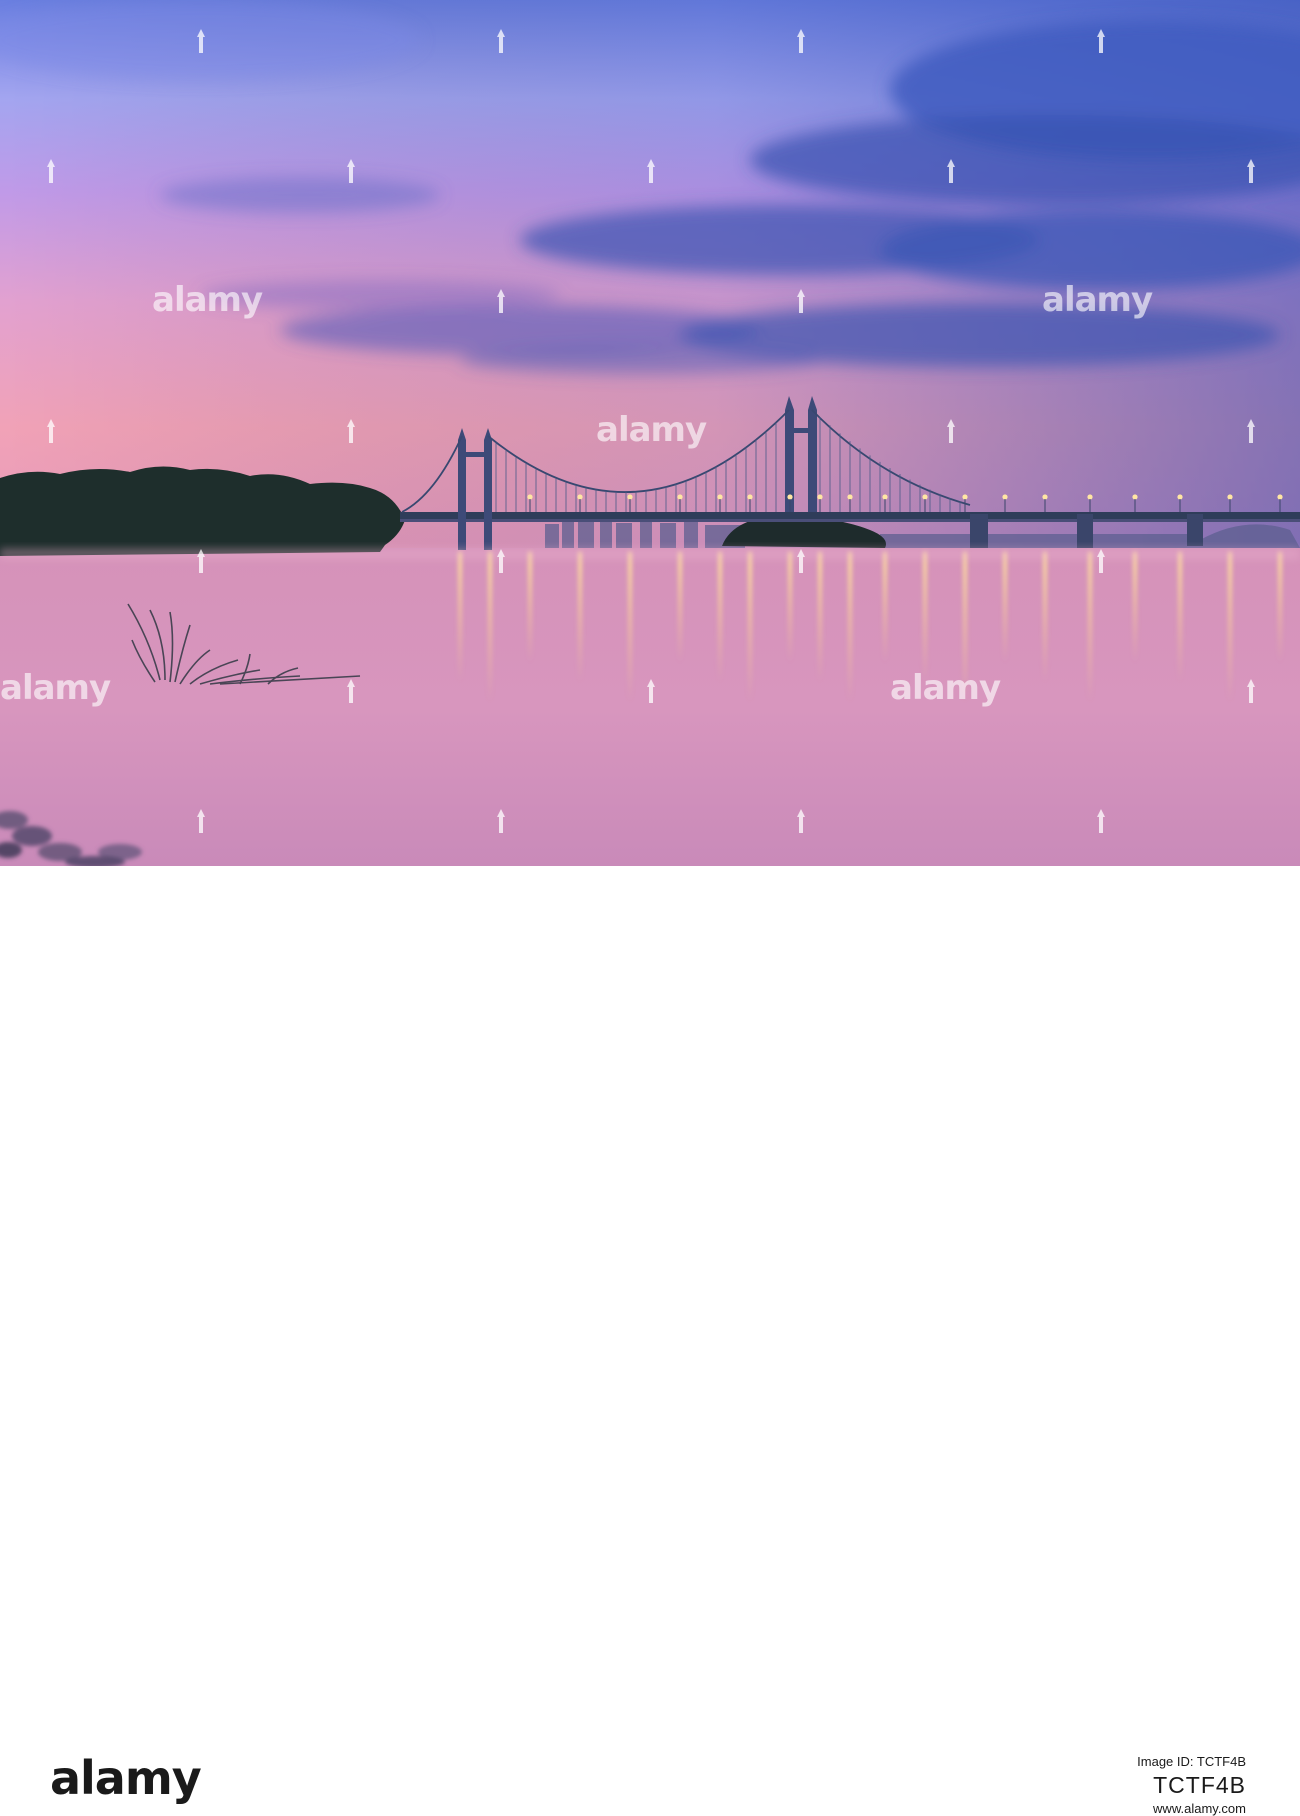 The height and width of the screenshot is (1816, 1300). What do you see at coordinates (126, 1778) in the screenshot?
I see `alamy-logo: alamy` at bounding box center [126, 1778].